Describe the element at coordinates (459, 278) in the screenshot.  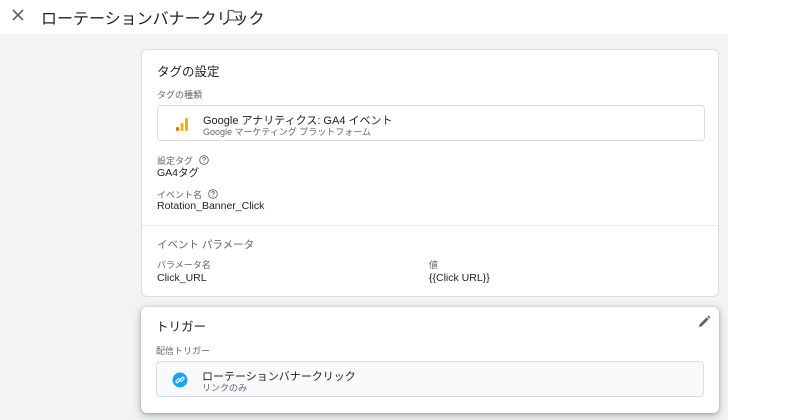
I see `param-value-cell: {{Click URL}}` at that location.